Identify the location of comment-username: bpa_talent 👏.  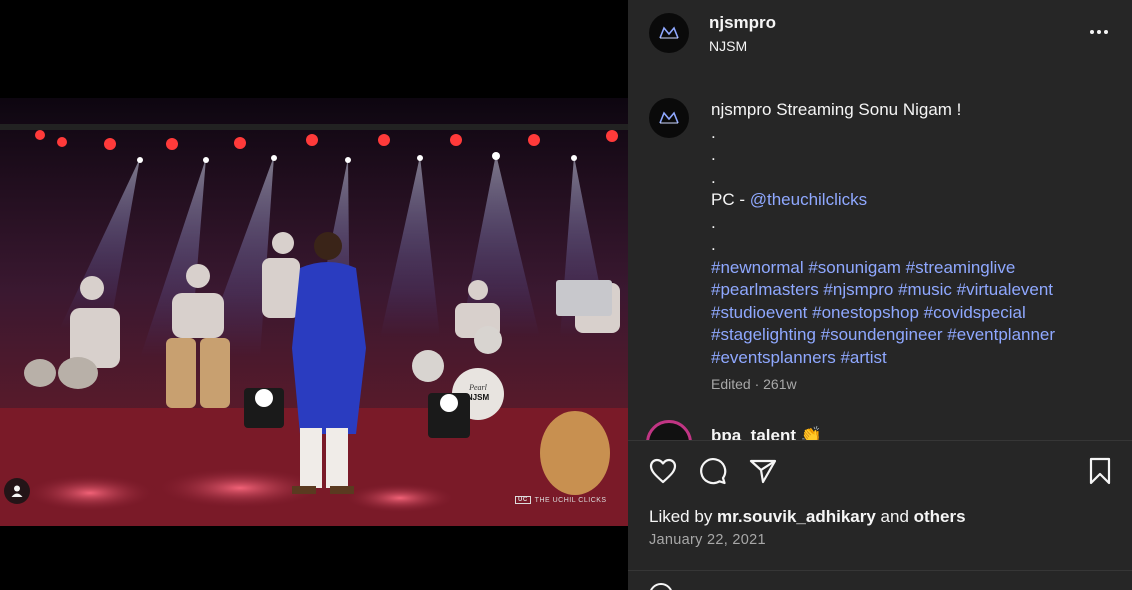
(766, 433).